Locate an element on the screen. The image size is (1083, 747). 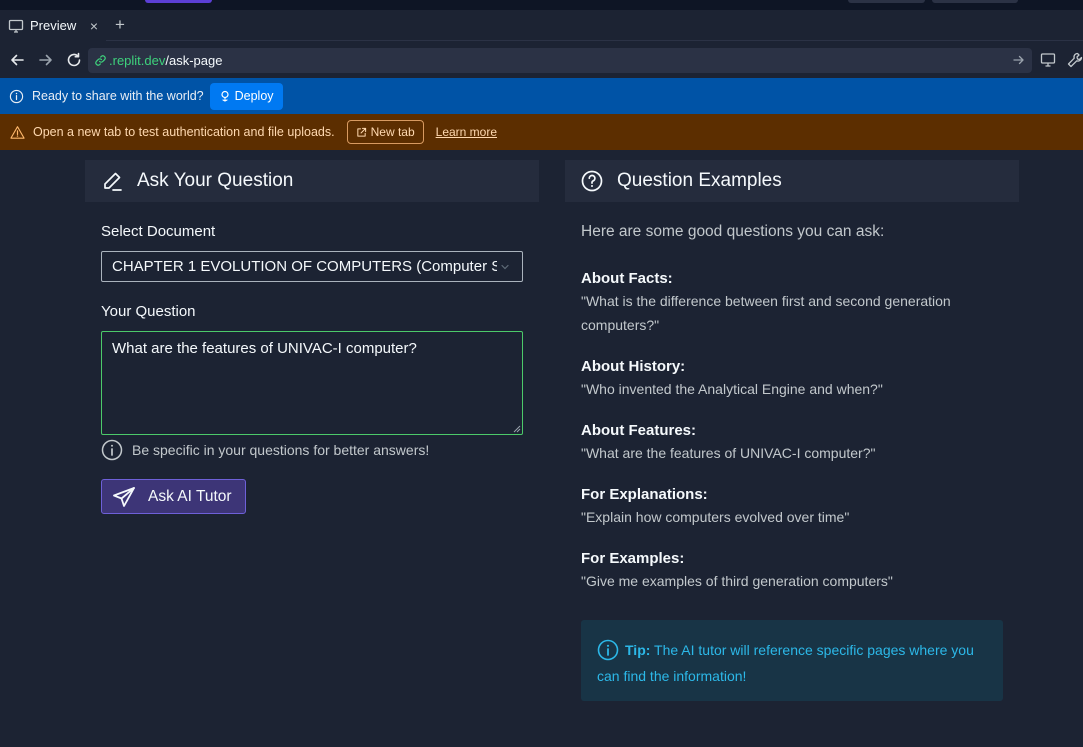
url-host: .replit.dev is located at coordinates (137, 60).